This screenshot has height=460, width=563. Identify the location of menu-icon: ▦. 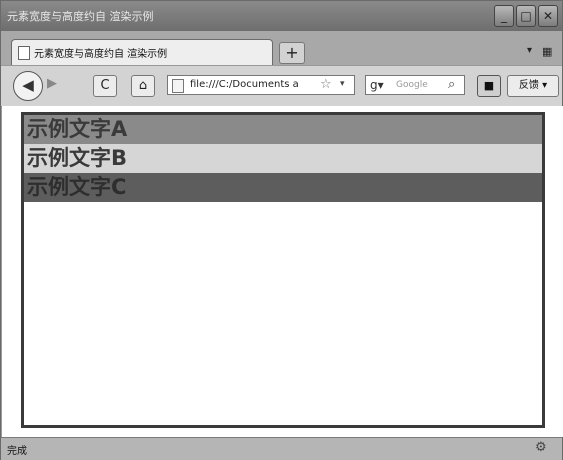
(547, 51).